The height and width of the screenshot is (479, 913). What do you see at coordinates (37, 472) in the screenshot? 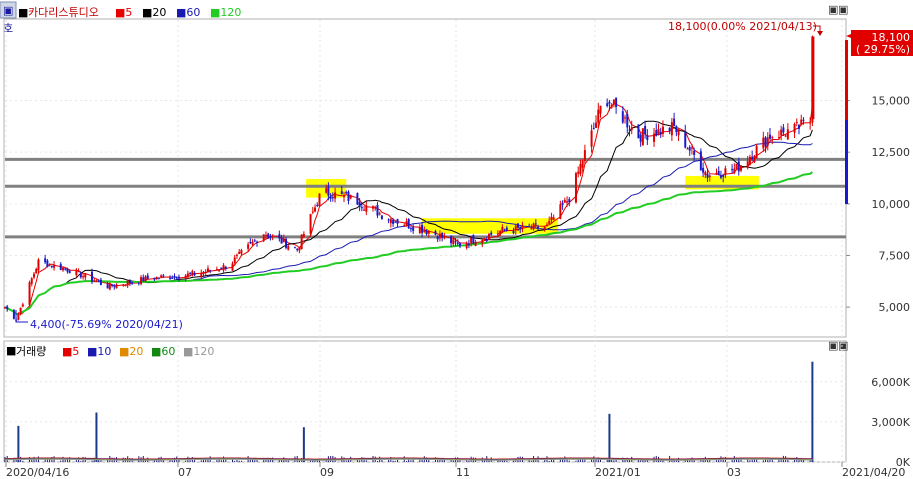
I see `x-tick-label: 2020/04/16` at bounding box center [37, 472].